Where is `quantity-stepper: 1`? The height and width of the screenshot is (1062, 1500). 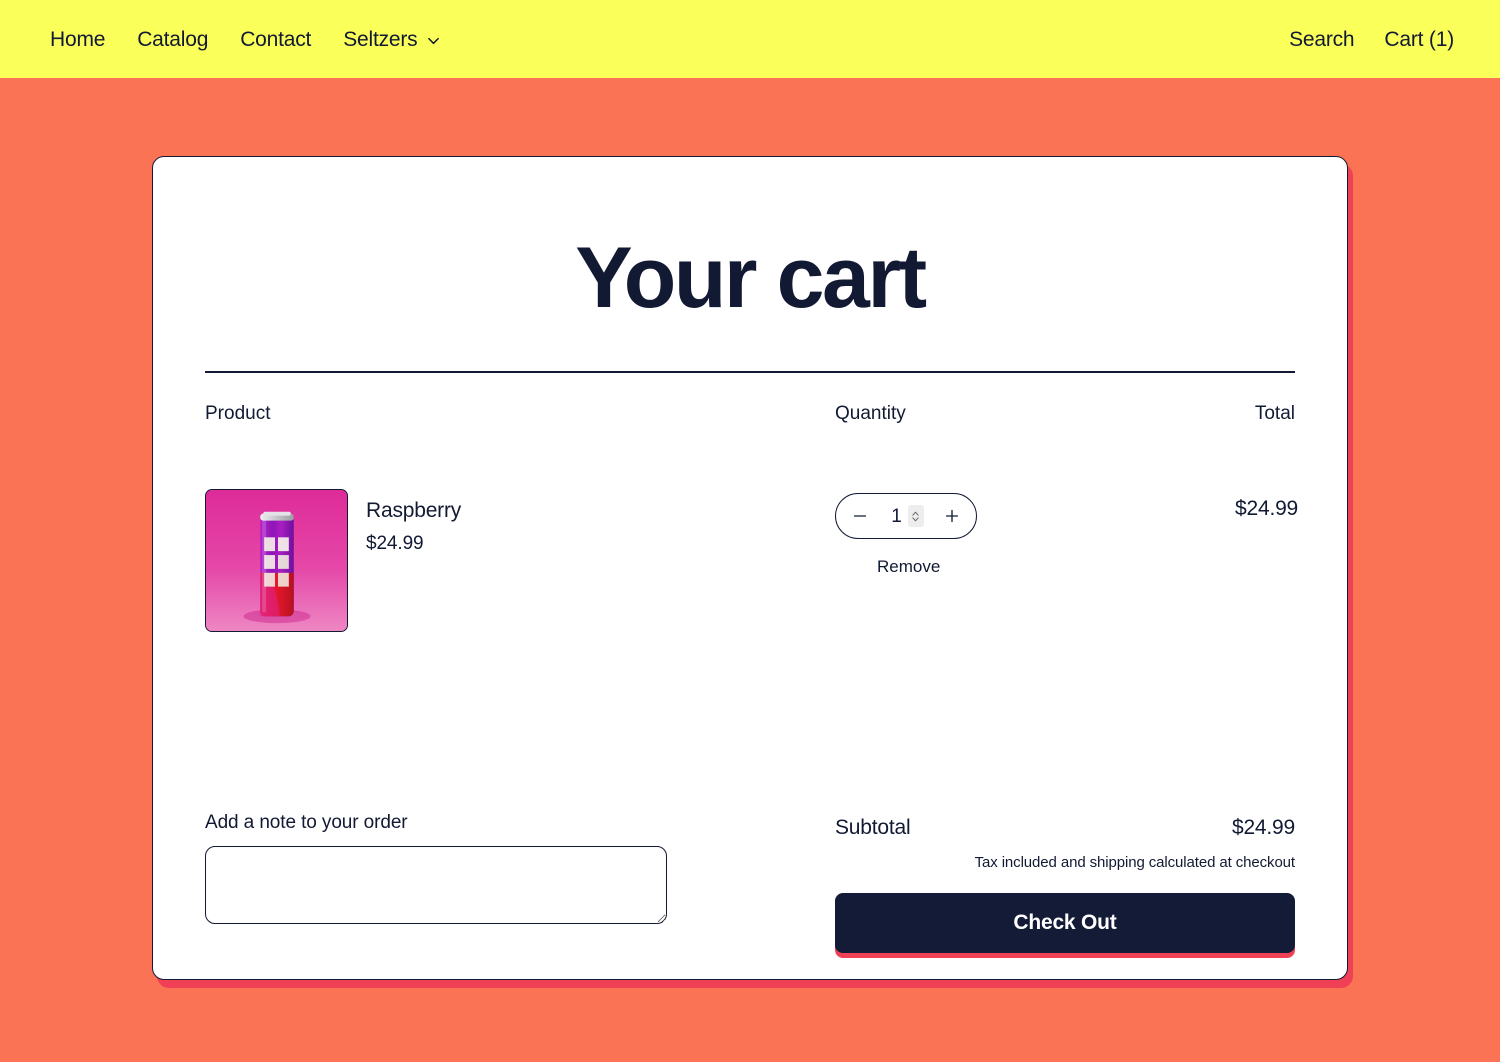
quantity-stepper: 1 is located at coordinates (906, 516).